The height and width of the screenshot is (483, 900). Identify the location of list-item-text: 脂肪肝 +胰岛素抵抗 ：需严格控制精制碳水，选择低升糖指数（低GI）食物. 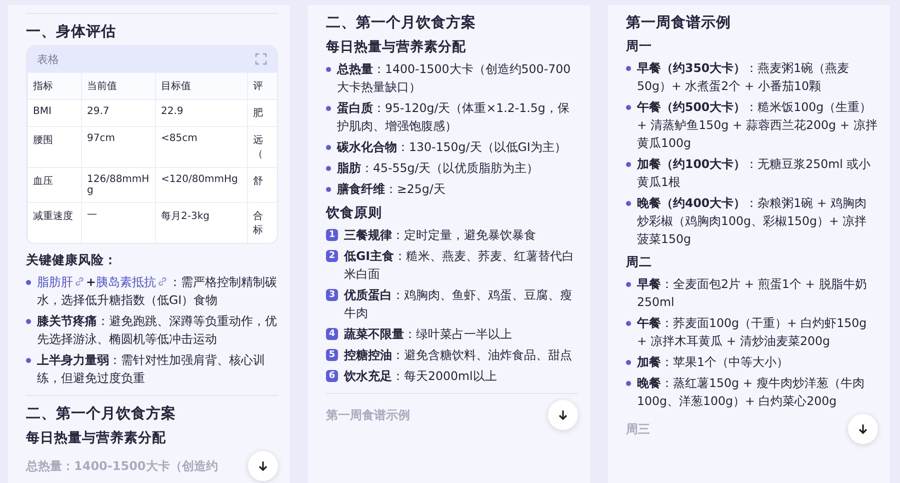
(157, 291).